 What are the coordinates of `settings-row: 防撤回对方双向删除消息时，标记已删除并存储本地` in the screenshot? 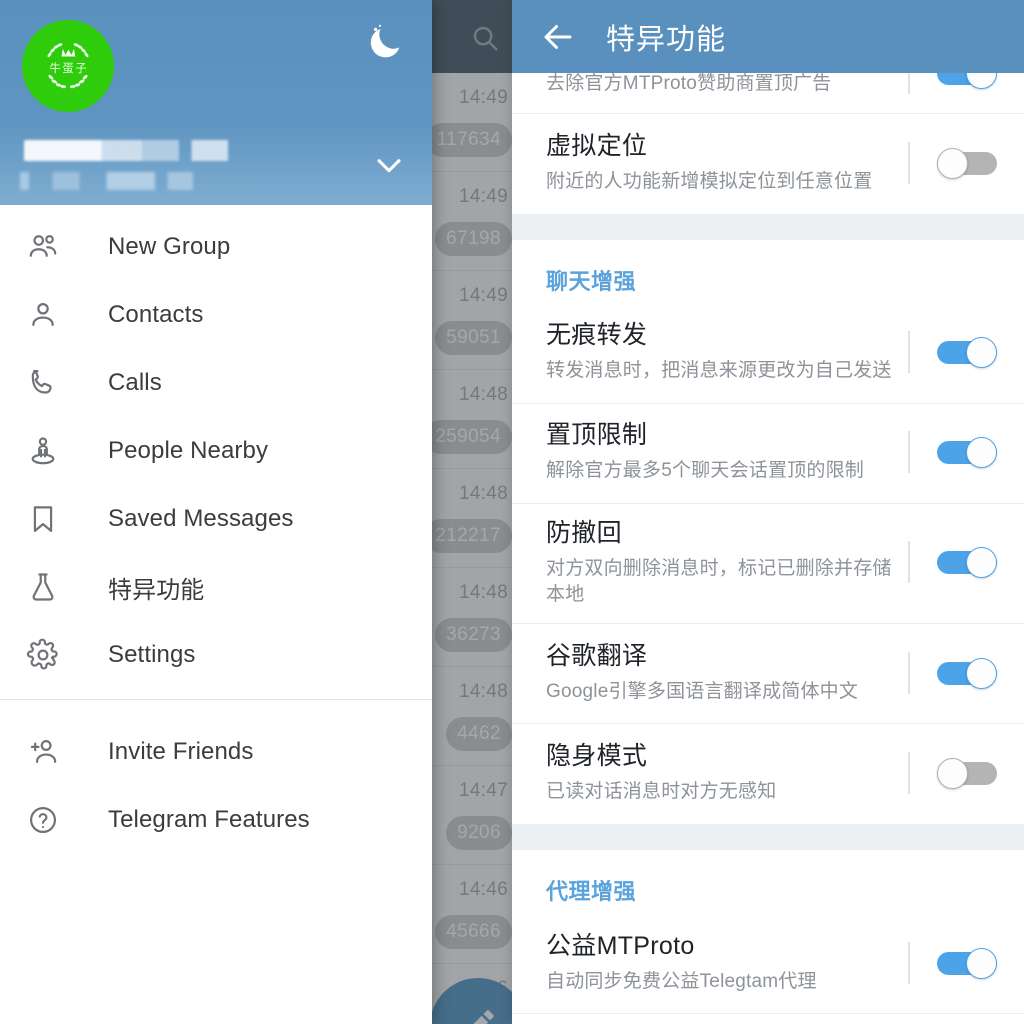 It's located at (768, 564).